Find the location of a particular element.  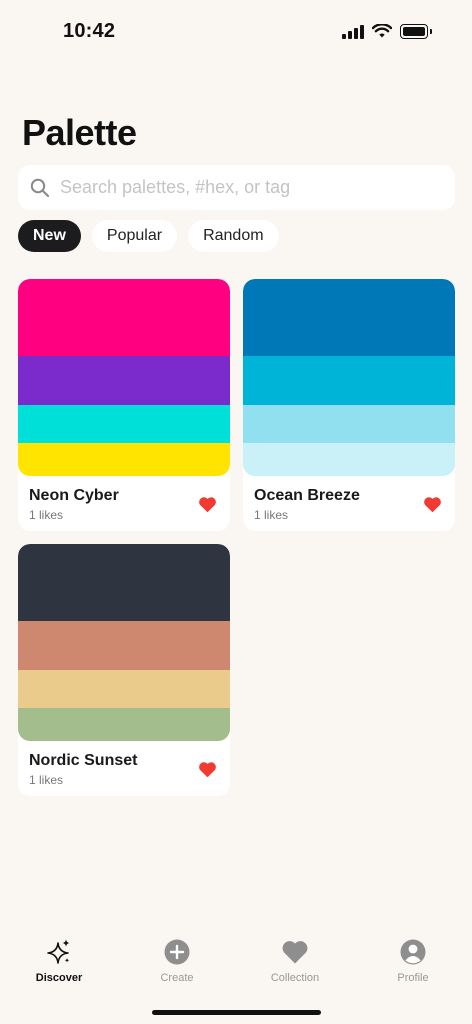

palette-card-ocean-breeze: Ocean Breeze 1 likes is located at coordinates (349, 405).